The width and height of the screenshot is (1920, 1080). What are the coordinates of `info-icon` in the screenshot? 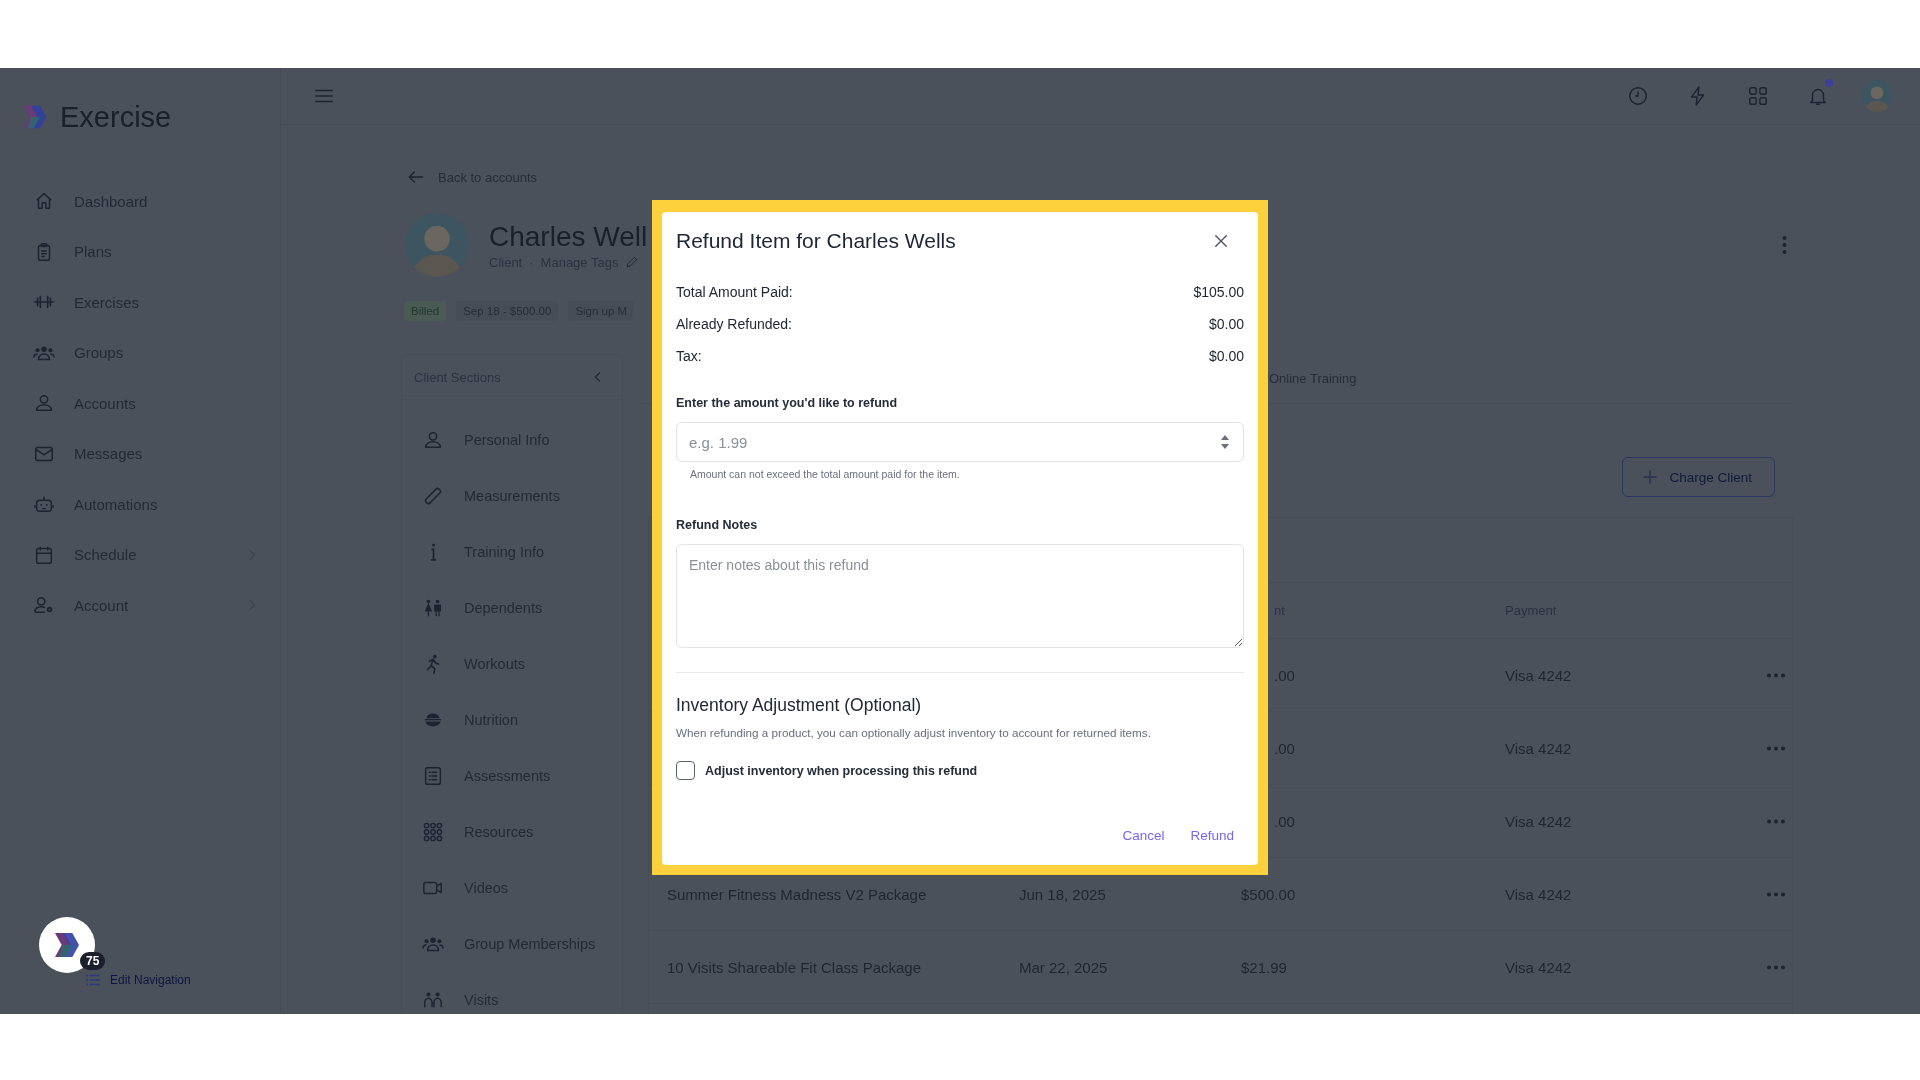 It's located at (433, 552).